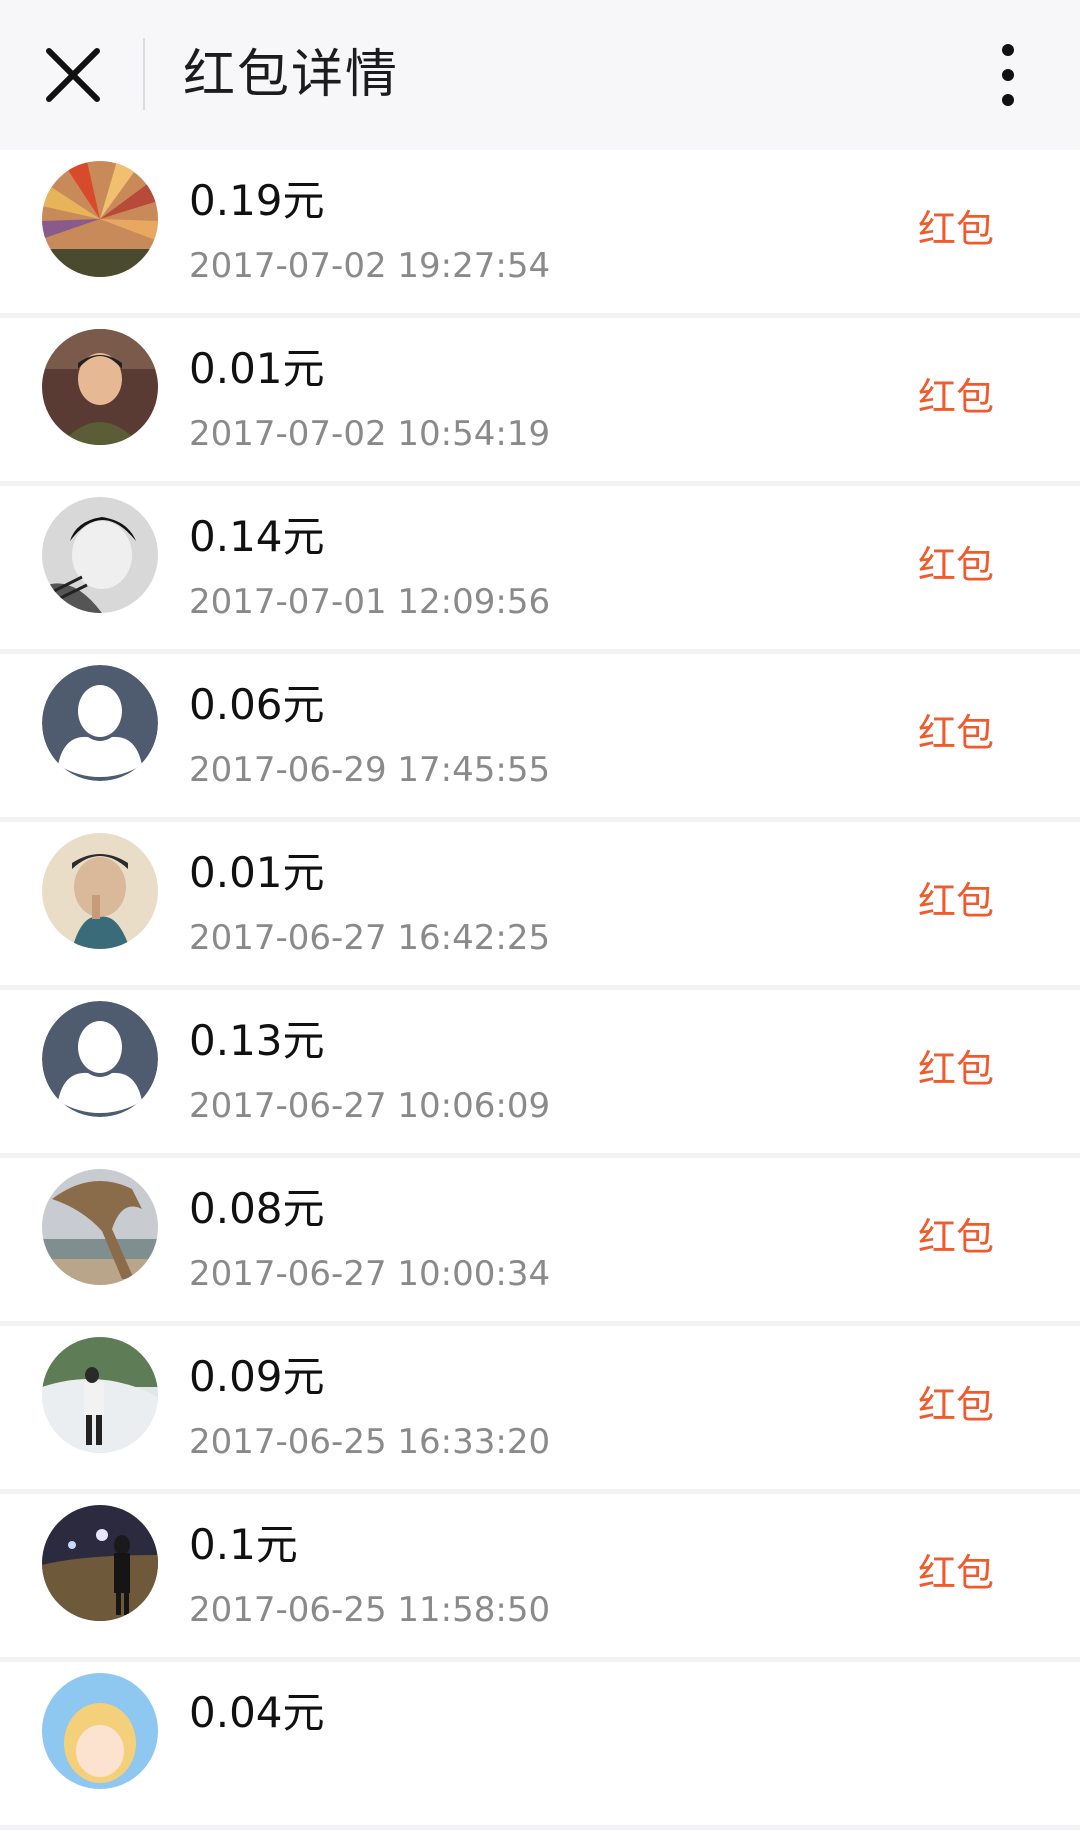 The width and height of the screenshot is (1080, 1830). I want to click on record-row: 0.09元 2017-06-25 16:33:20 红包, so click(540, 1407).